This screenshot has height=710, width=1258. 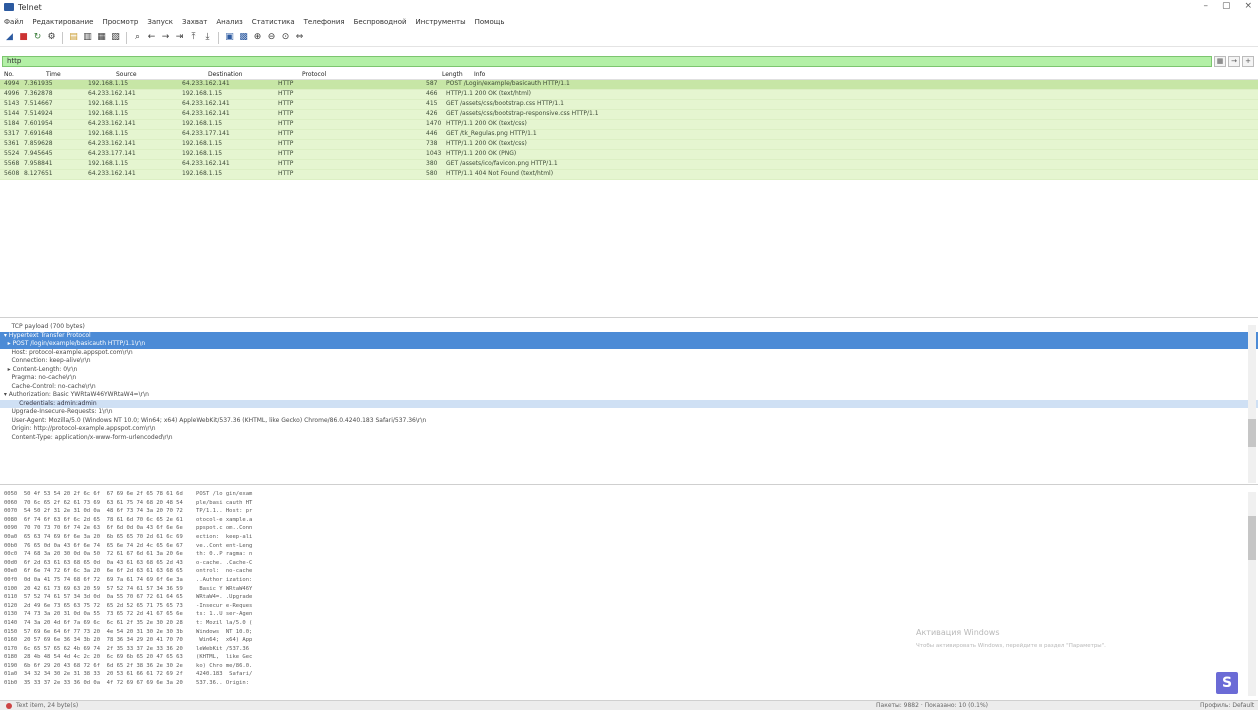 I want to click on goto-icon: ⇥, so click(x=179, y=37).